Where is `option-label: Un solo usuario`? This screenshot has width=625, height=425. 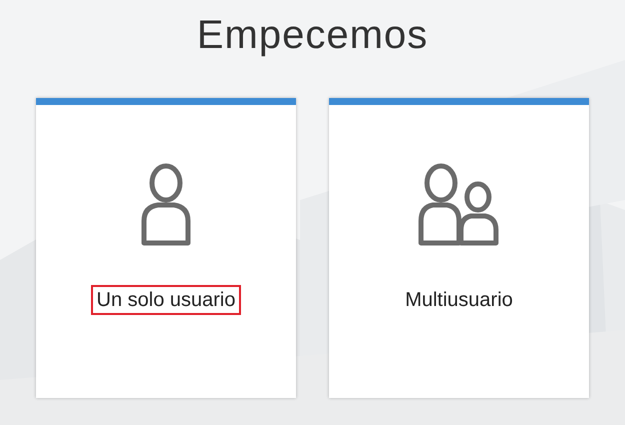 option-label: Un solo usuario is located at coordinates (166, 300).